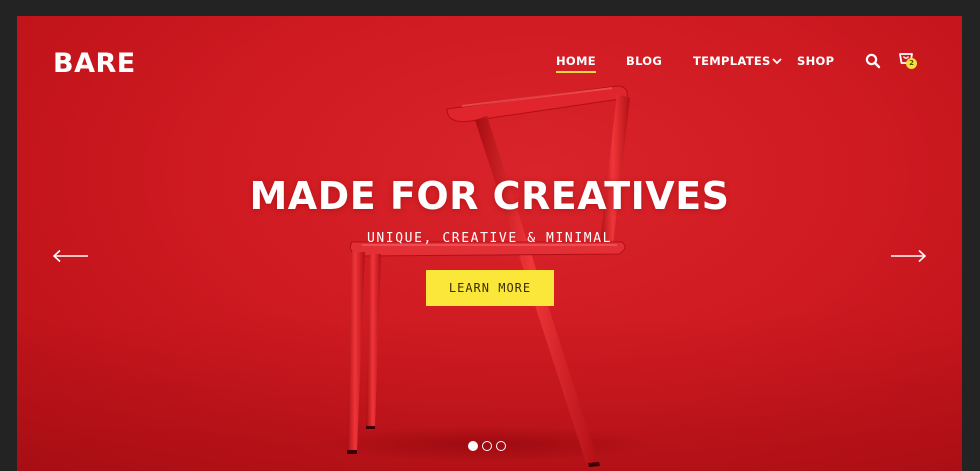 Image resolution: width=980 pixels, height=471 pixels. I want to click on arrow-left-icon, so click(70, 257).